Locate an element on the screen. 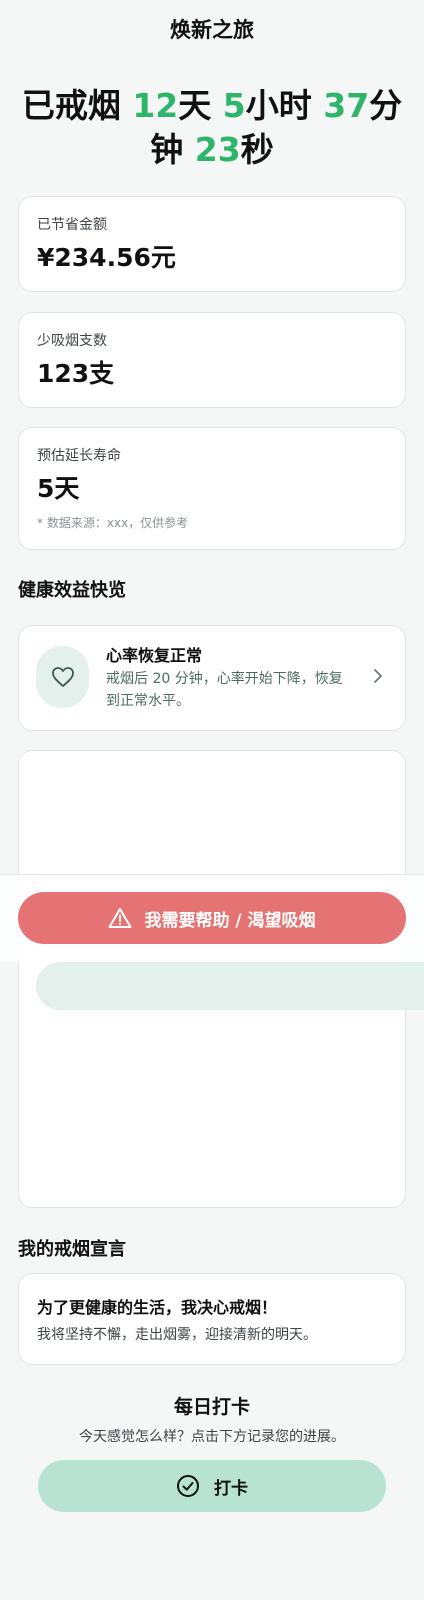 Image resolution: width=424 pixels, height=1600 pixels. benefit-icon-badge is located at coordinates (62, 677).